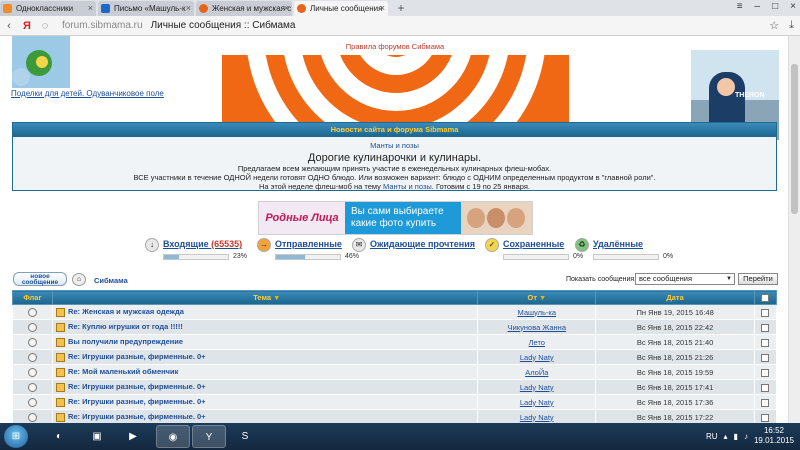 The width and height of the screenshot is (800, 450). I want to click on browser-tab-mail: Письмо «Машуль-к ×, so click(146, 8).